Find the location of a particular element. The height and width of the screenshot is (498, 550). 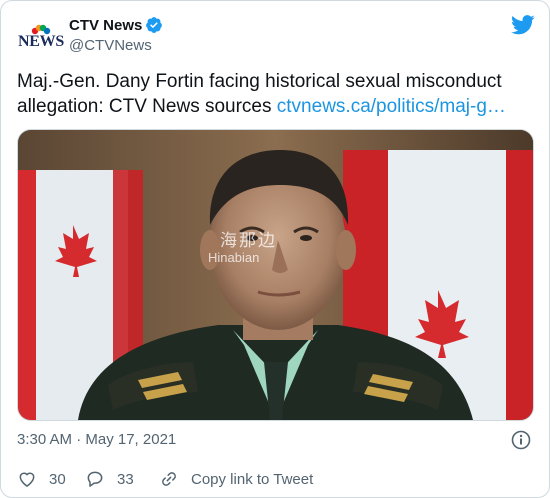

watermark-chinese: 海那边 is located at coordinates (248, 241).